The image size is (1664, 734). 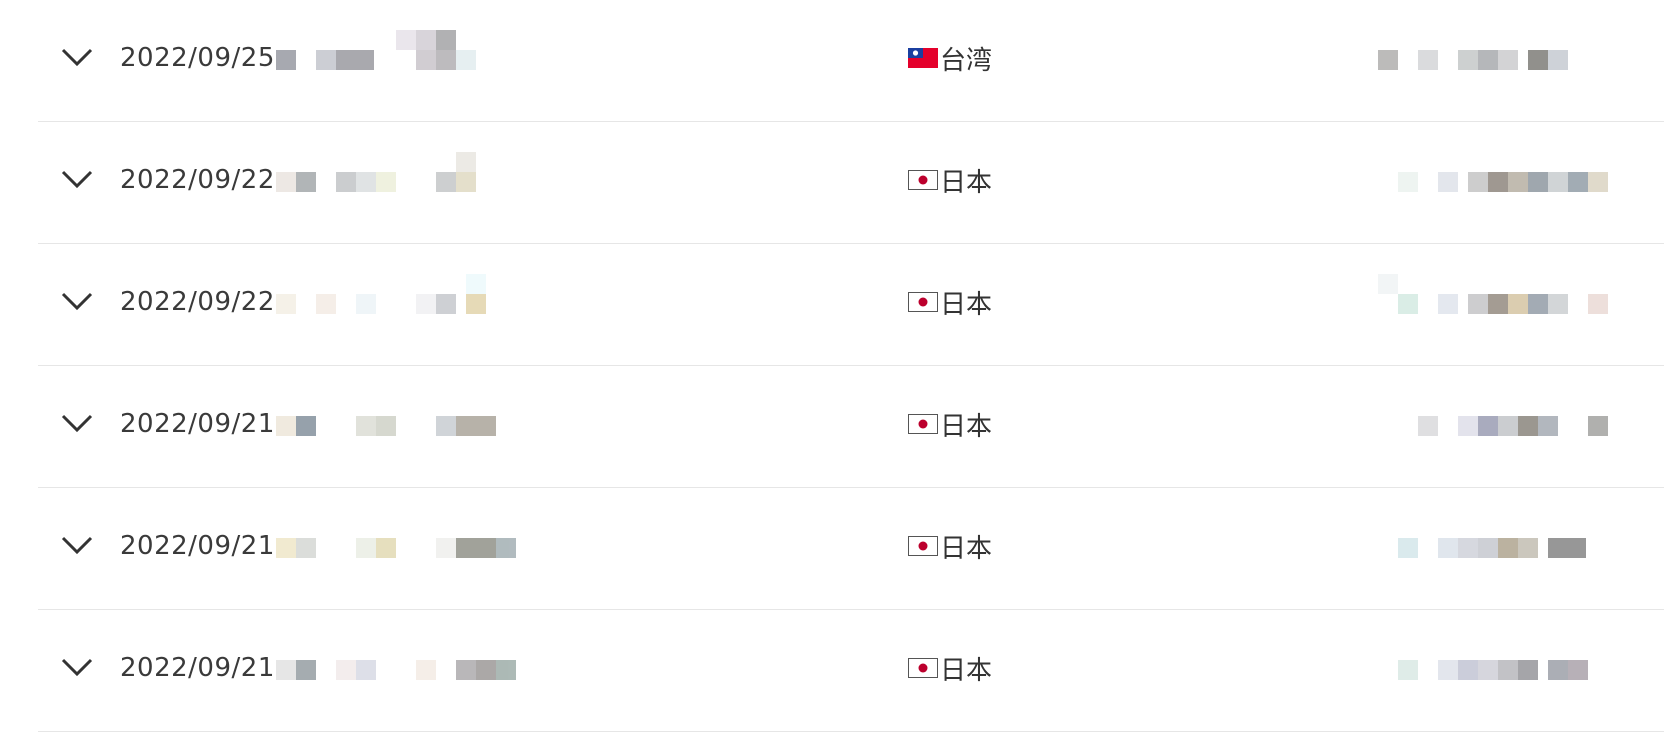 I want to click on record-date: 2022/09/25, so click(x=197, y=58).